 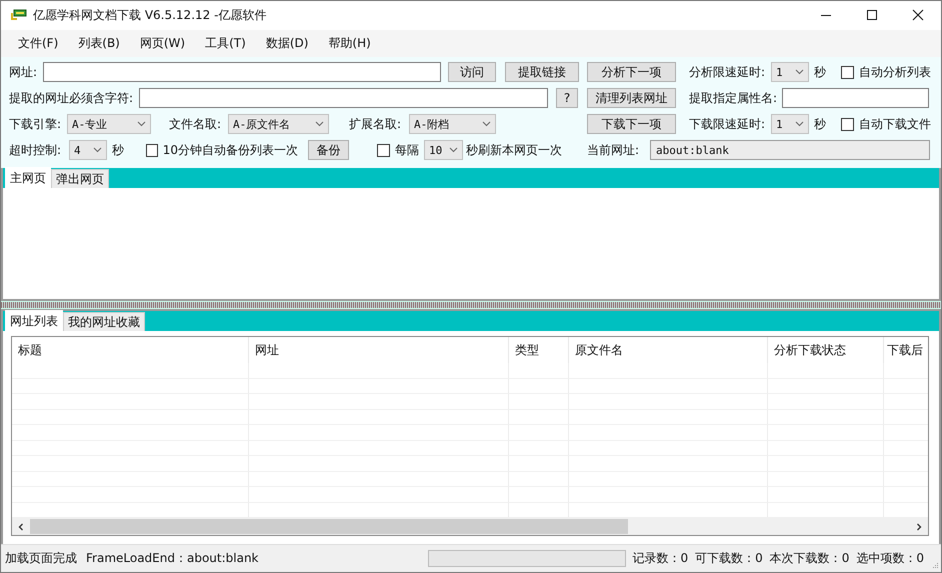 I want to click on menu-item: 列表(B), so click(x=99, y=43).